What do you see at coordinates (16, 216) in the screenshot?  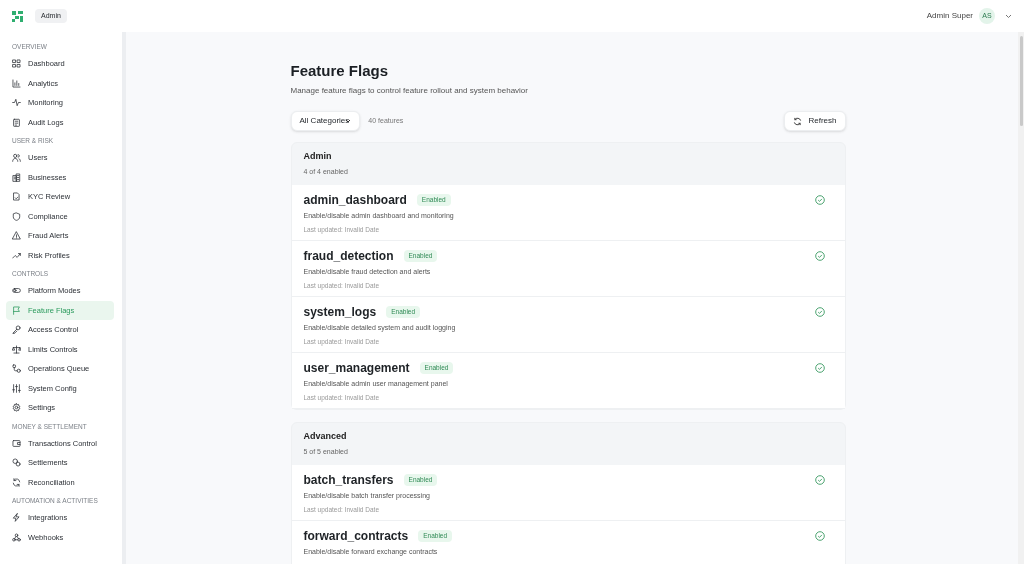 I see `shield-icon` at bounding box center [16, 216].